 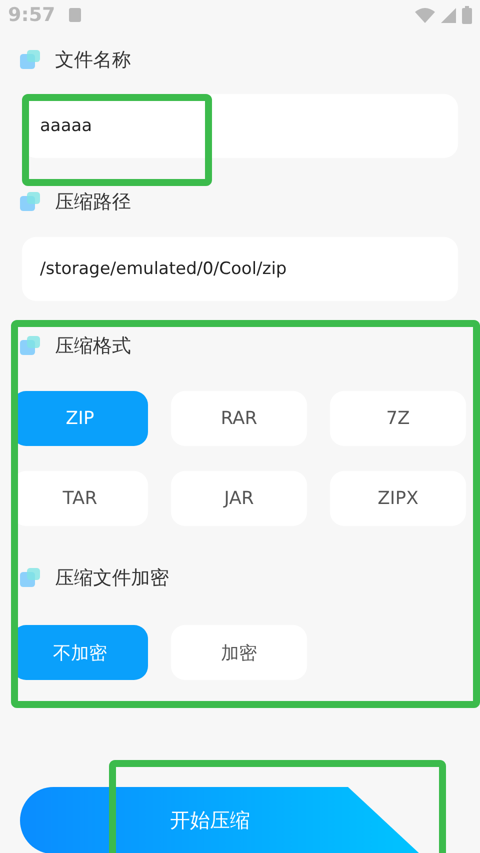 What do you see at coordinates (93, 346) in the screenshot?
I see `section-label: 压缩格式` at bounding box center [93, 346].